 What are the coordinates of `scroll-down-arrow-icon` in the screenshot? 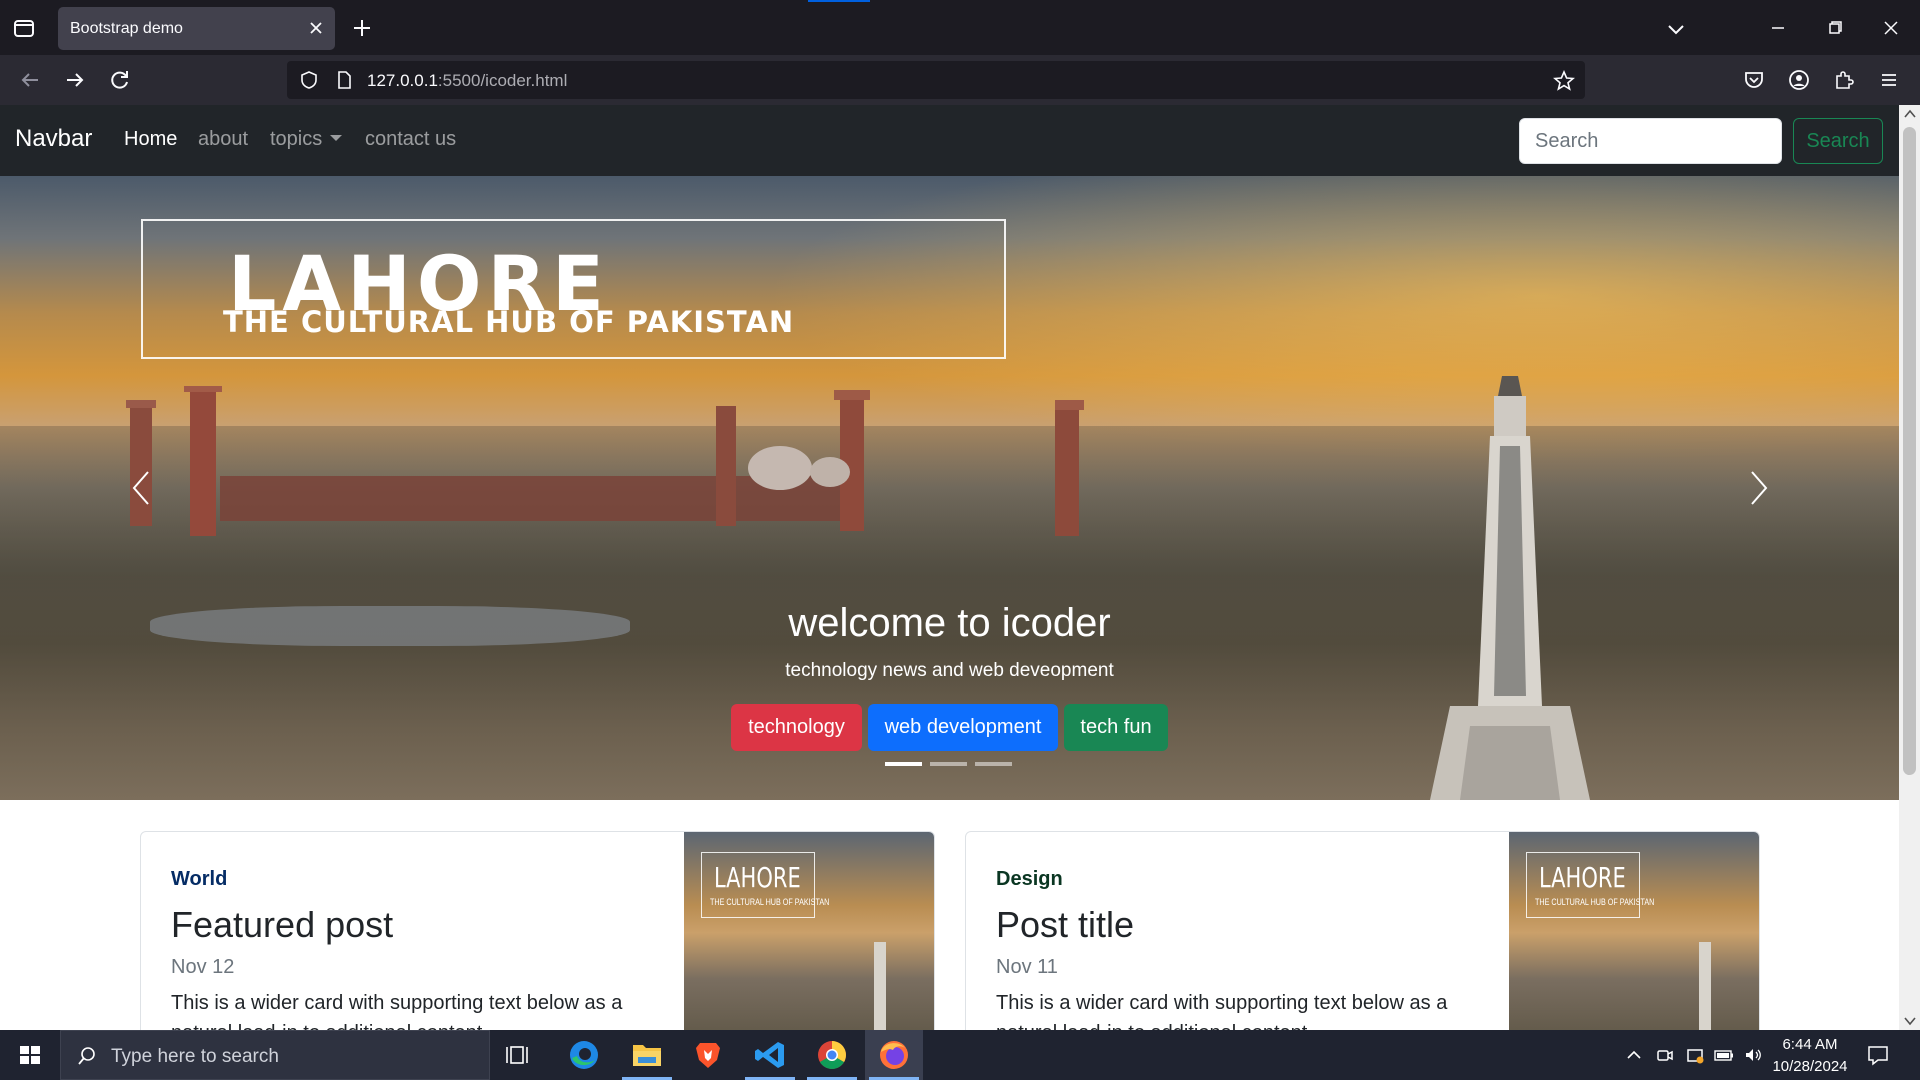 It's located at (1910, 1021).